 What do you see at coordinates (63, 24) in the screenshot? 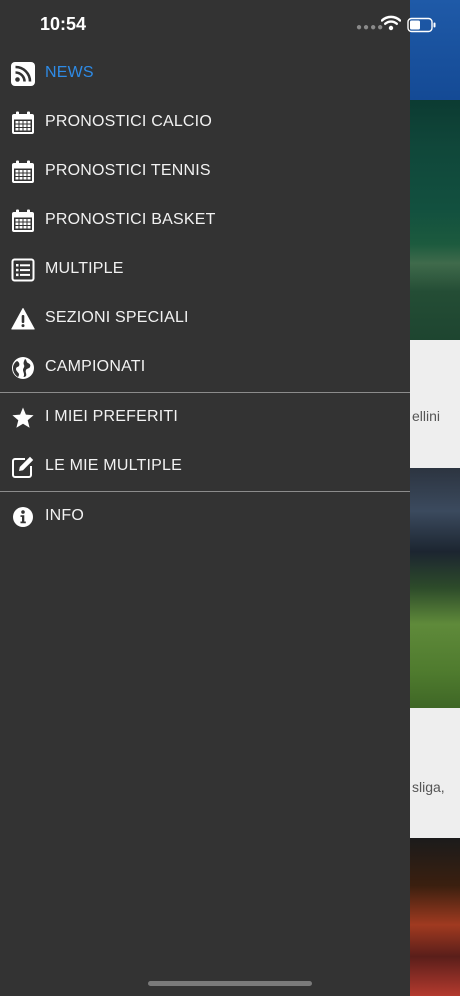
I see `status-time: 10:54` at bounding box center [63, 24].